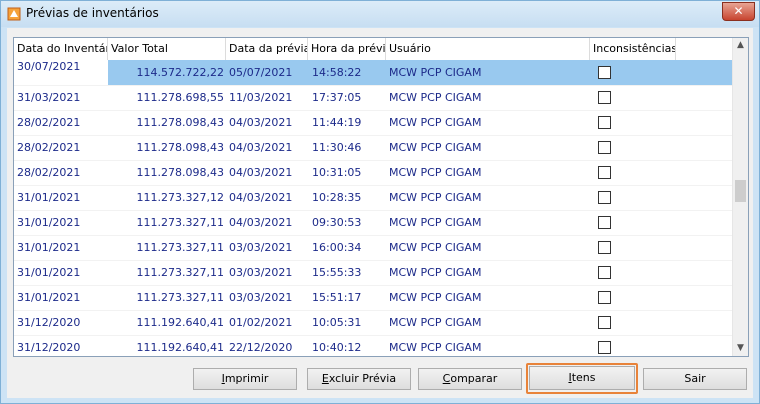  Describe the element at coordinates (267, 49) in the screenshot. I see `column-header-preview-date: Data da prévia` at that location.